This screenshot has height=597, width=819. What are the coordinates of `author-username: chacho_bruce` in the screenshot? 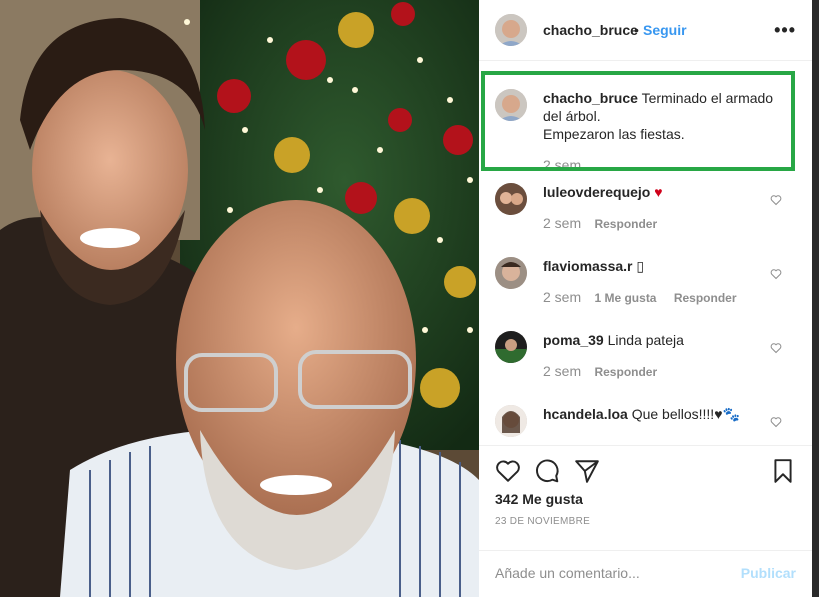 It's located at (590, 30).